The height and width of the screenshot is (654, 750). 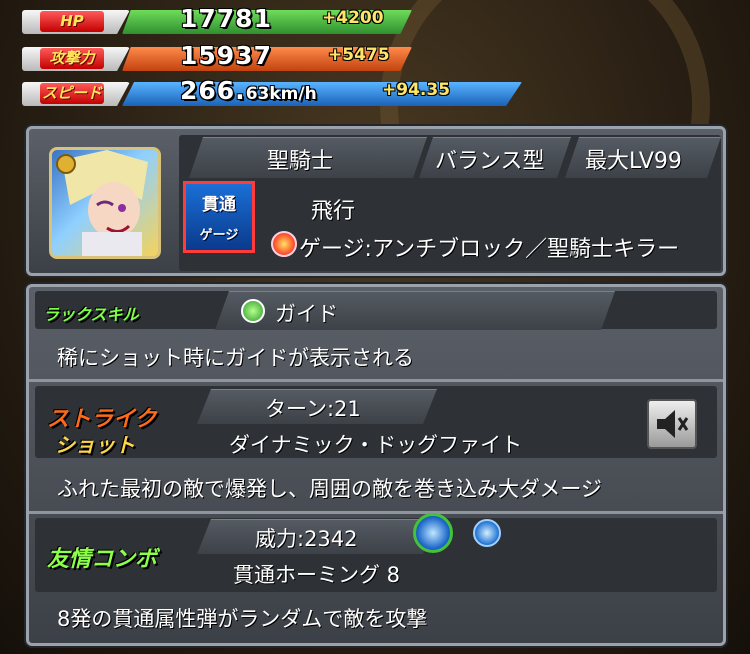 I want to click on gauge-badge: 貫通 ゲージ, so click(x=219, y=217).